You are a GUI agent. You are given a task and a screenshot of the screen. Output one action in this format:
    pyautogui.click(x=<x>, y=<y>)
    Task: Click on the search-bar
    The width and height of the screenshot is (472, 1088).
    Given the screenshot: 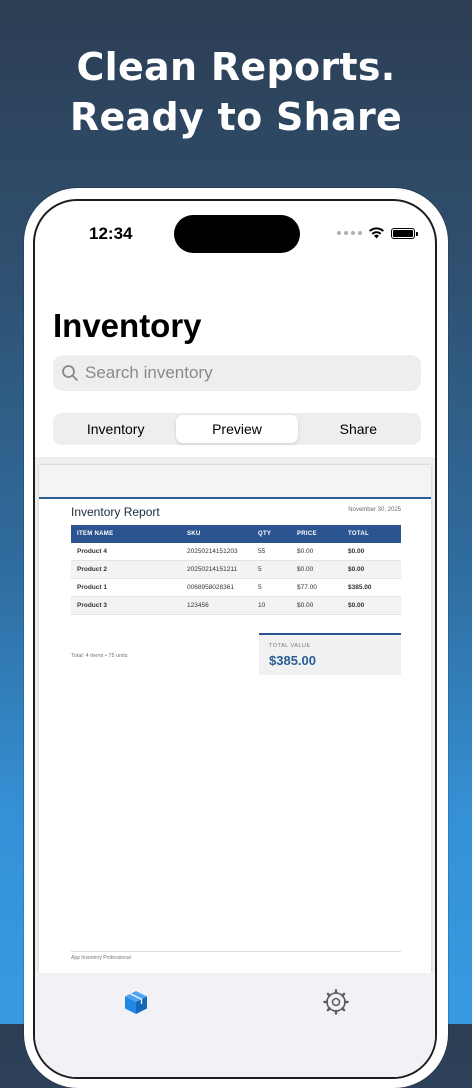 What is the action you would take?
    pyautogui.click(x=237, y=373)
    